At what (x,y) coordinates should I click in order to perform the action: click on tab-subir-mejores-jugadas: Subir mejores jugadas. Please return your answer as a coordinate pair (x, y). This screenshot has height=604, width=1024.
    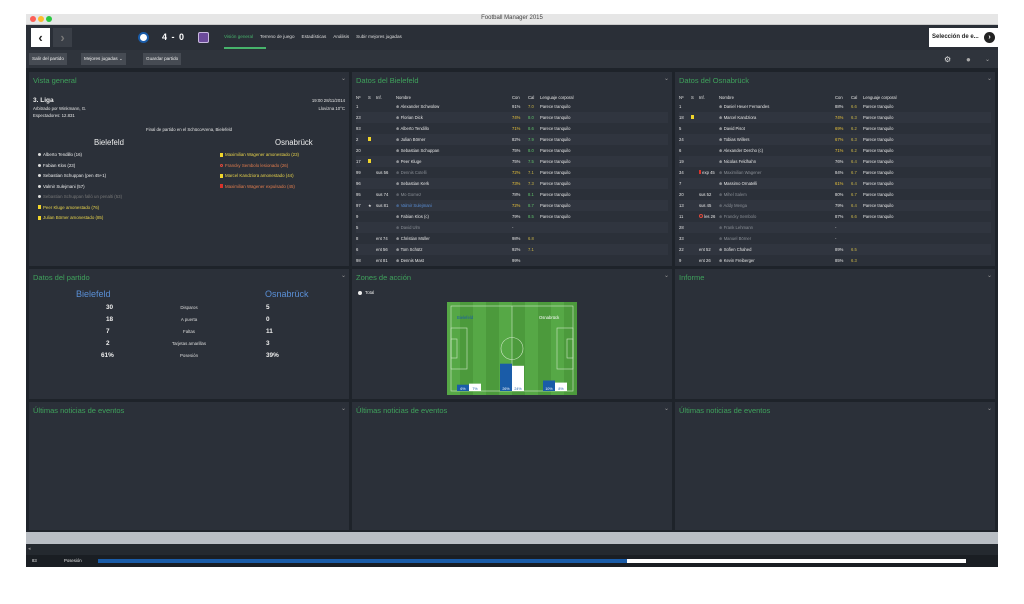
    Looking at the image, I should click on (379, 36).